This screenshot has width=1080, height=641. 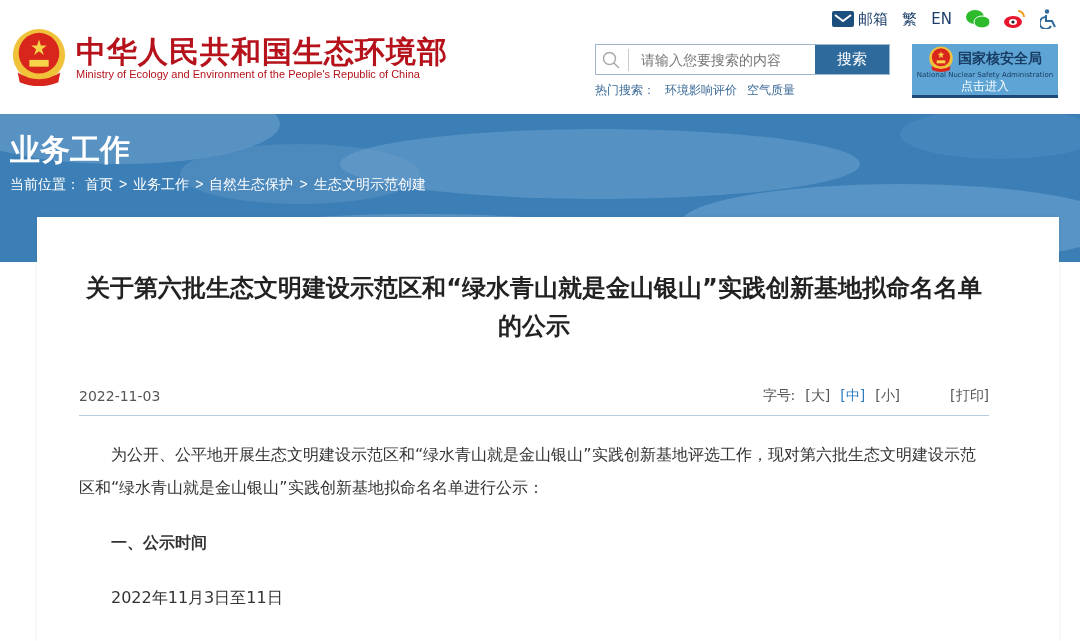 What do you see at coordinates (528, 471) in the screenshot?
I see `body-paragraph: 为公开、公平地开展生态文明建设示范区和“绿水青山就是金山银山”实践创新基地评选工作，现对第六批生态文明建设示范区和“绿水青山就是金山银山”实践创新基地拟命名名单进行公示：` at bounding box center [528, 471].